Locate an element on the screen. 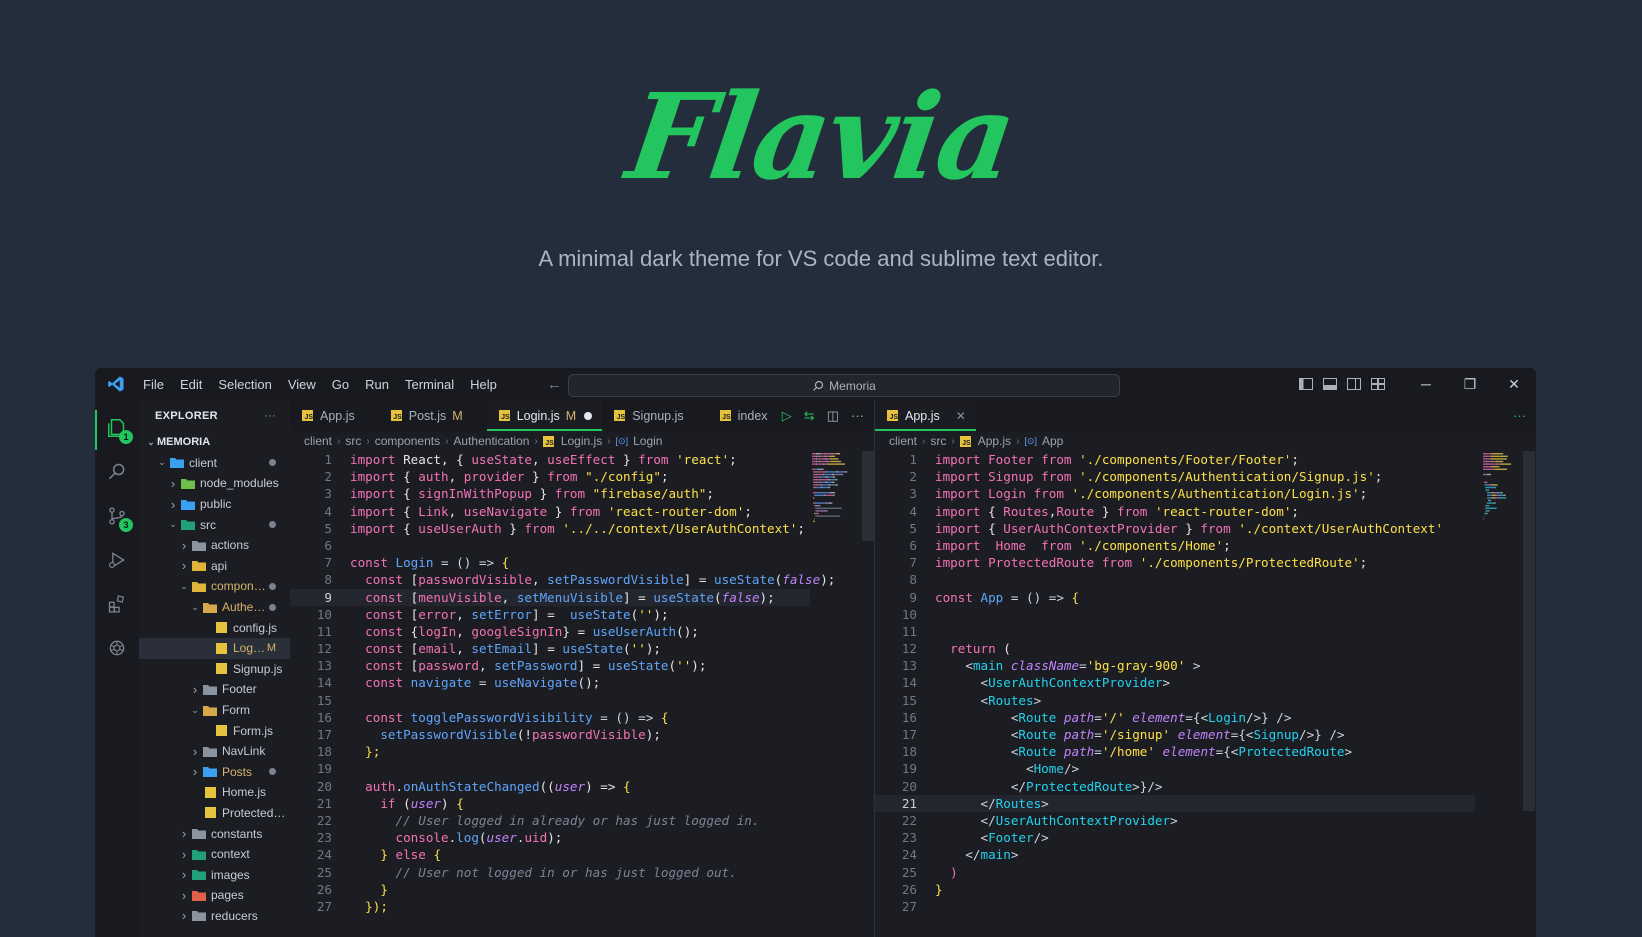 Image resolution: width=1642 pixels, height=937 pixels. tree-item: › node_modules is located at coordinates (214, 483).